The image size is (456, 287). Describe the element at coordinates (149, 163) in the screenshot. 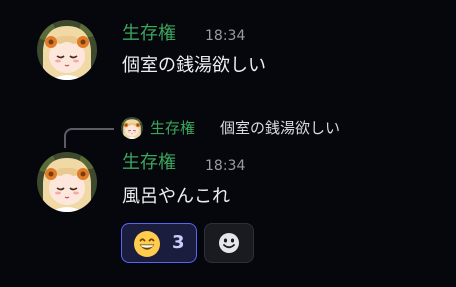

I see `username: 生存権` at that location.